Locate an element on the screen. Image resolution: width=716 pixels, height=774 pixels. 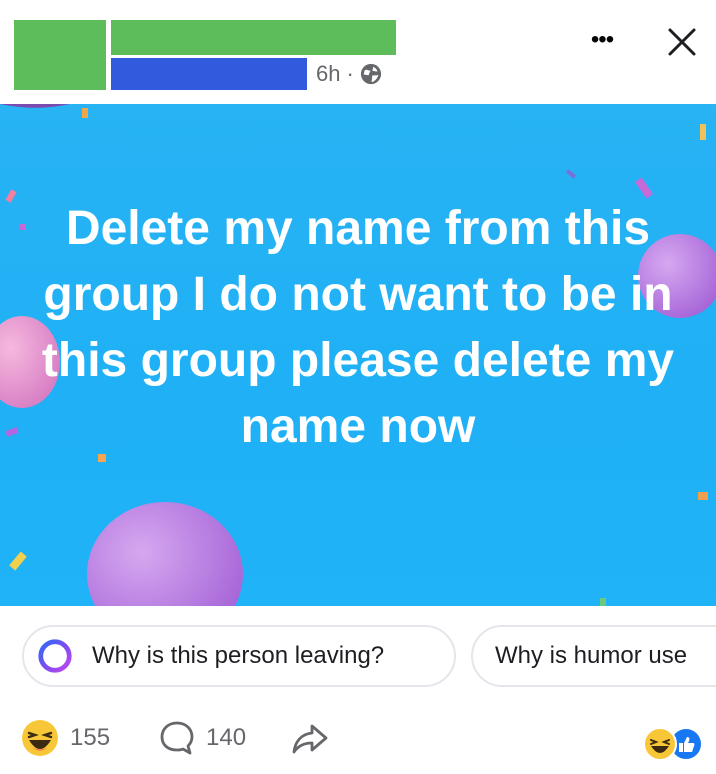
close-icon is located at coordinates (682, 42).